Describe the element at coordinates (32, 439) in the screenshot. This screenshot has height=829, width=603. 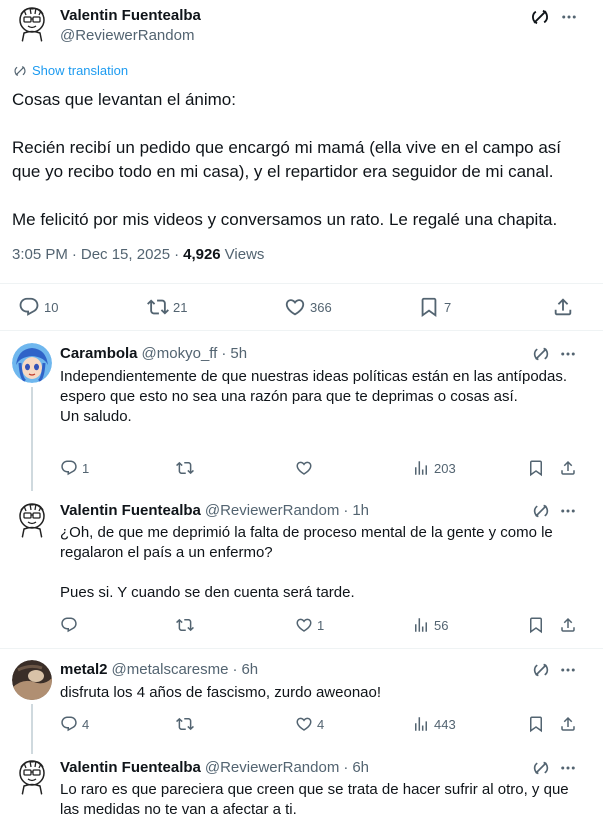
I see `thread-line` at that location.